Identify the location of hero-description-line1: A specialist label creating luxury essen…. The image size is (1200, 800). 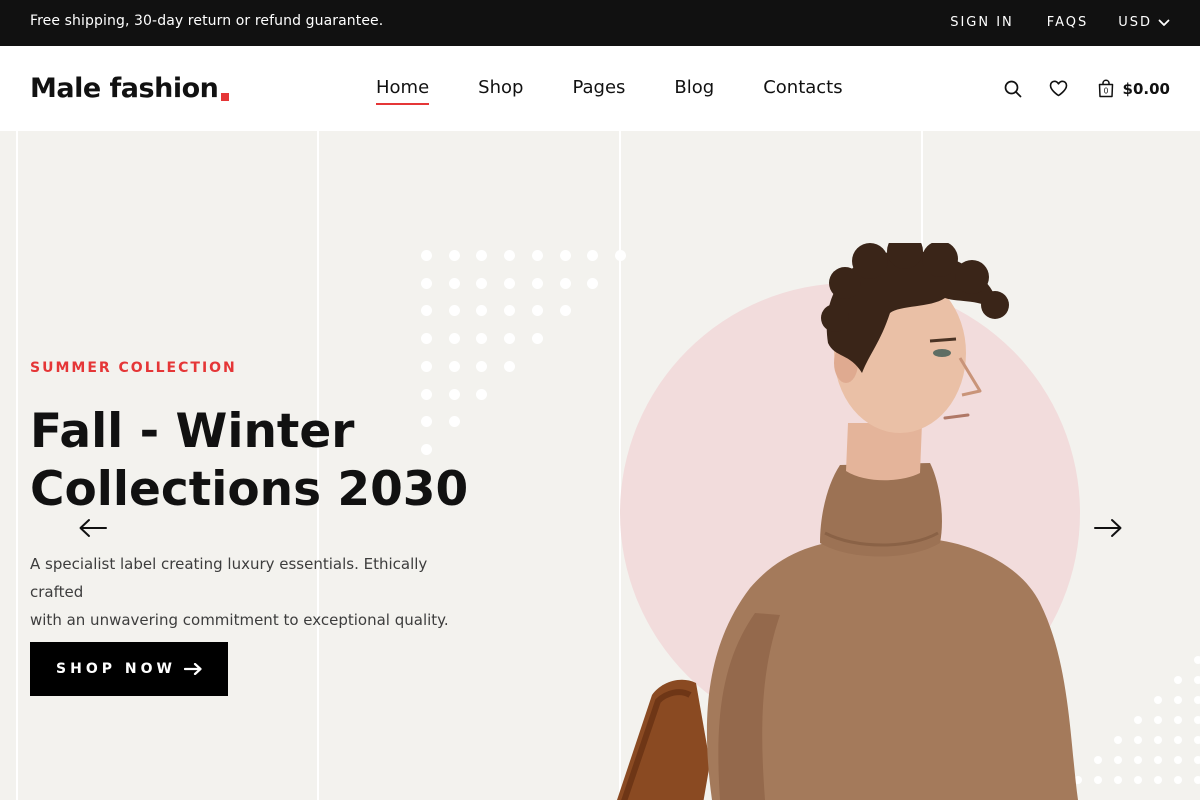
(229, 578).